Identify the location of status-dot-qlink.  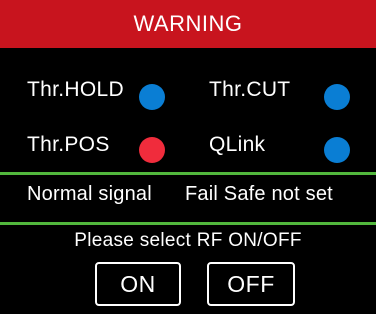
(337, 150).